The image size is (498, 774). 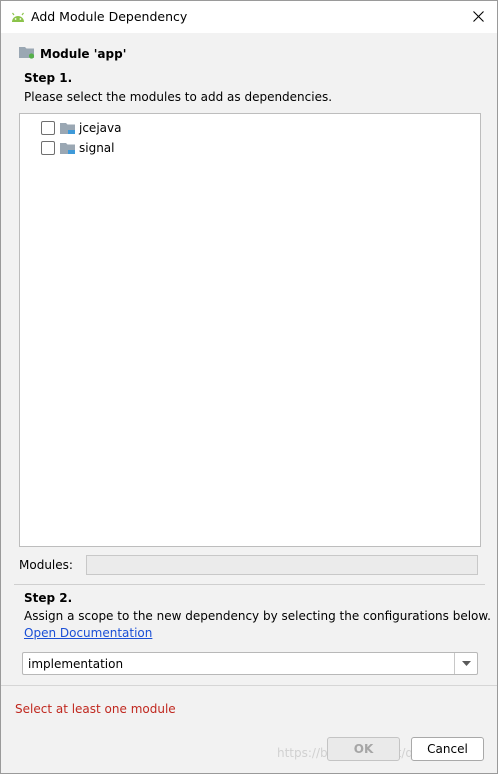 What do you see at coordinates (249, 17) in the screenshot?
I see `title-bar: Add Module Dependency` at bounding box center [249, 17].